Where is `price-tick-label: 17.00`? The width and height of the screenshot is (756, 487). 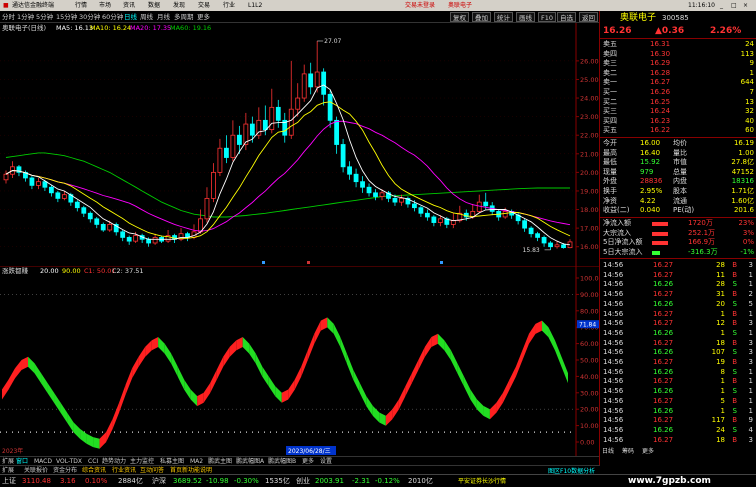 price-tick-label: 17.00 is located at coordinates (589, 229).